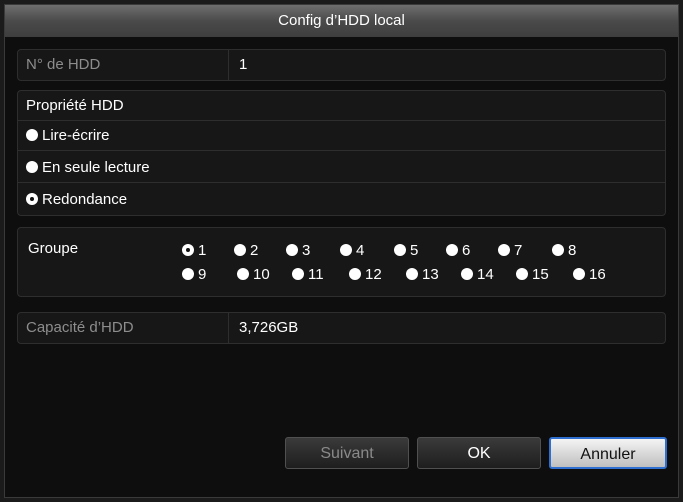 This screenshot has height=502, width=683. What do you see at coordinates (32, 135) in the screenshot?
I see `radio-read-write-icon` at bounding box center [32, 135].